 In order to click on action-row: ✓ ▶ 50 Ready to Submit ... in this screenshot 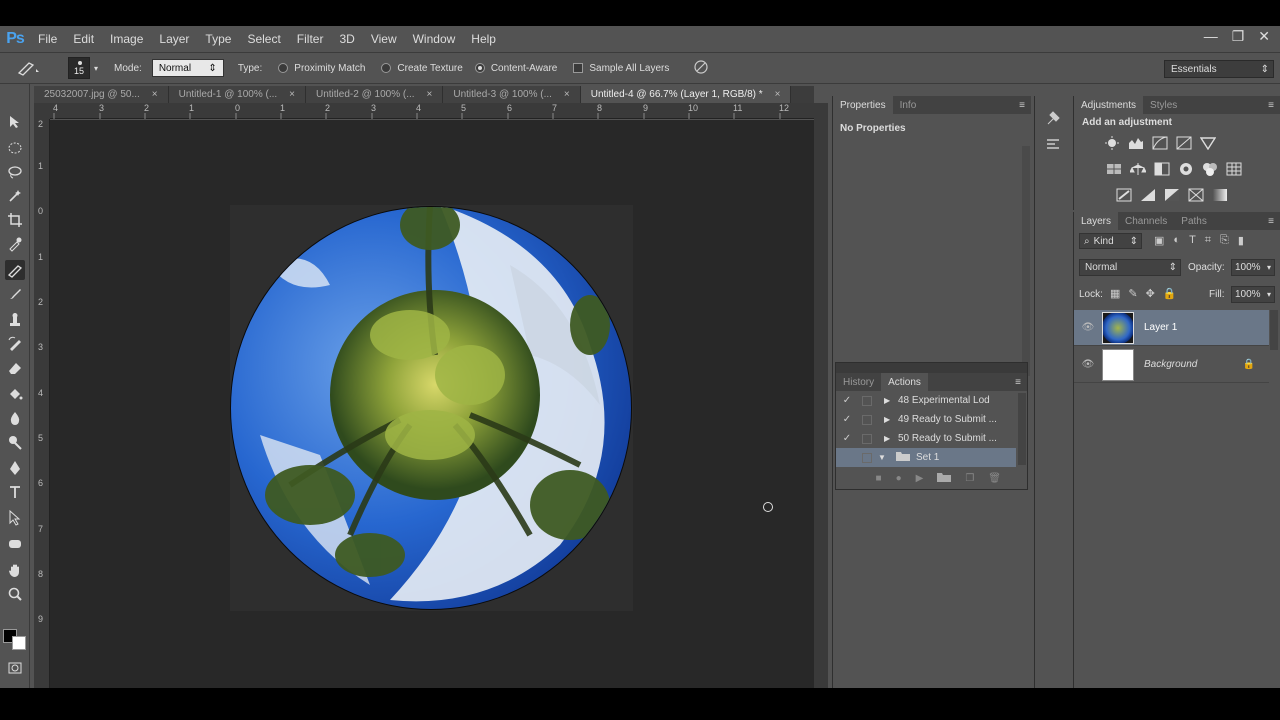, I will do `click(926, 438)`.